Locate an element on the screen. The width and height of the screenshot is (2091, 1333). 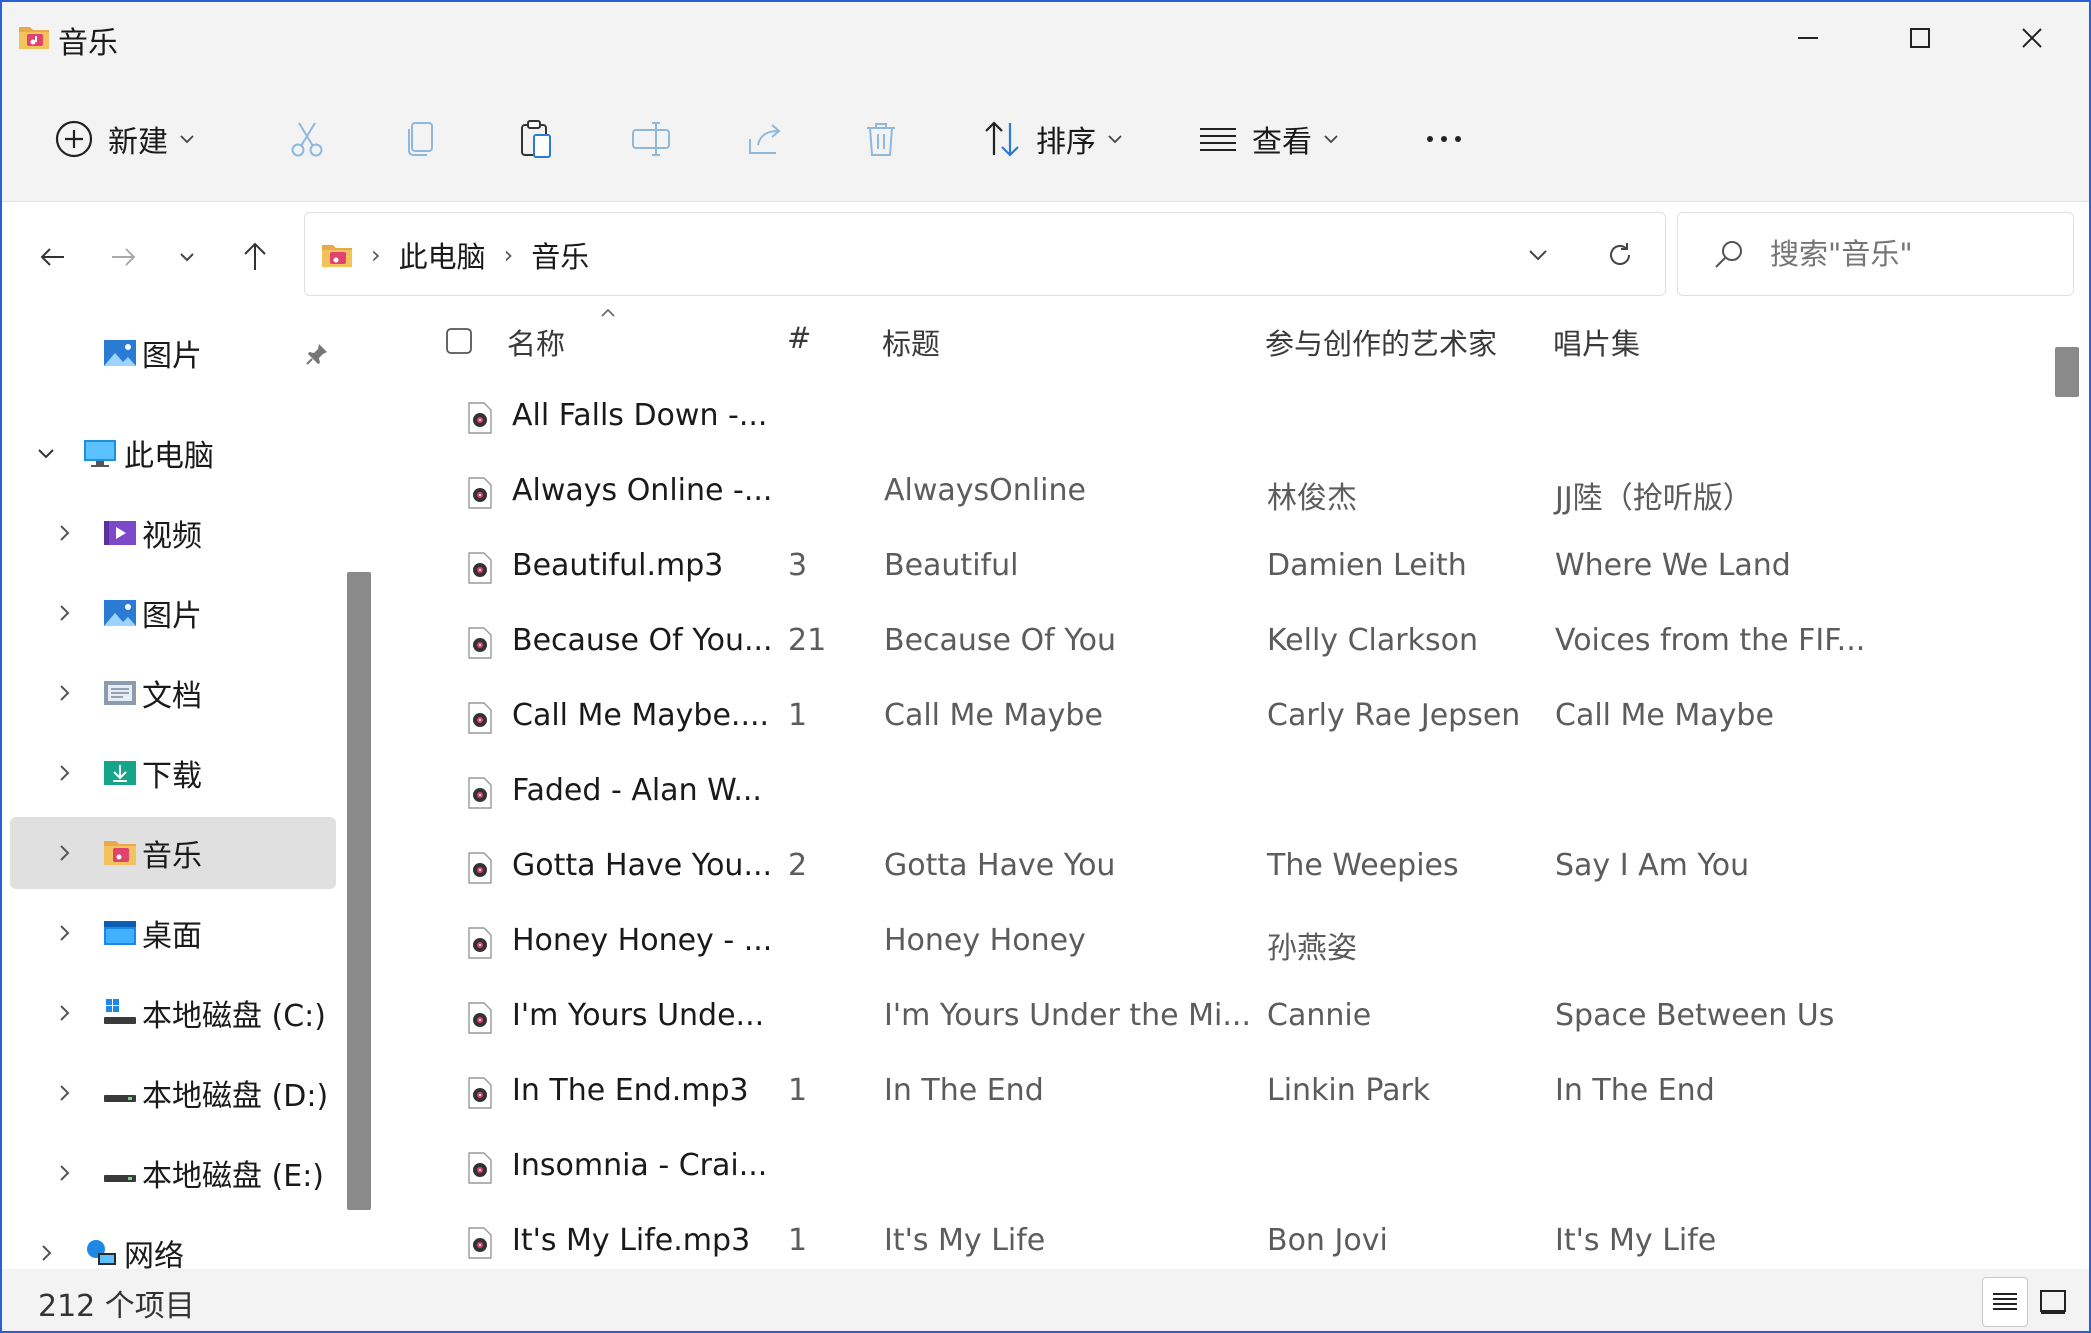
search-input is located at coordinates (1920, 254).